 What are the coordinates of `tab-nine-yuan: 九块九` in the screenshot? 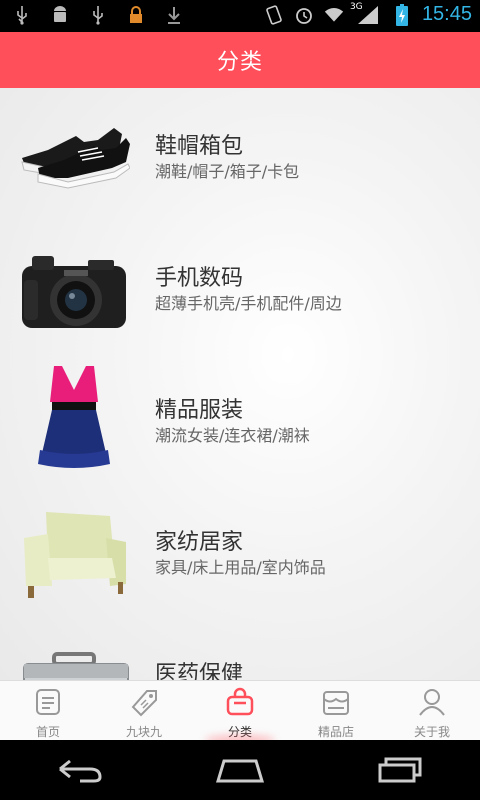 It's located at (144, 711).